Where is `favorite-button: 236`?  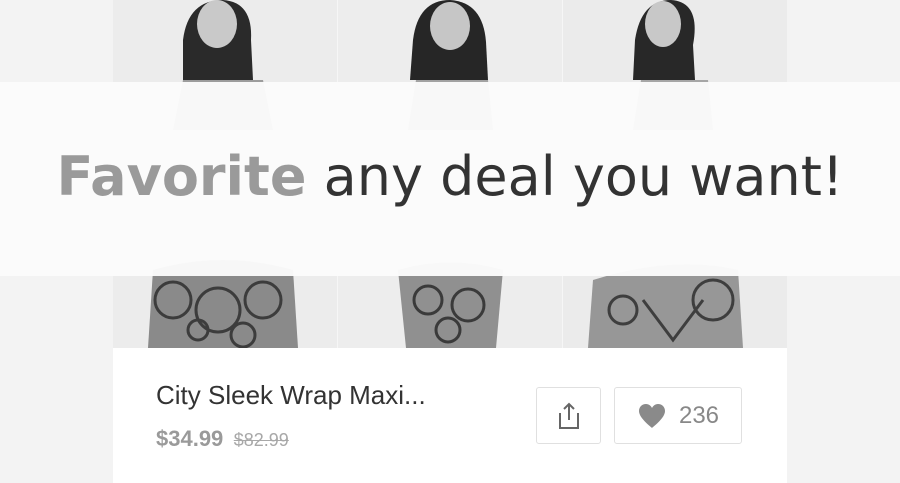 favorite-button: 236 is located at coordinates (678, 415).